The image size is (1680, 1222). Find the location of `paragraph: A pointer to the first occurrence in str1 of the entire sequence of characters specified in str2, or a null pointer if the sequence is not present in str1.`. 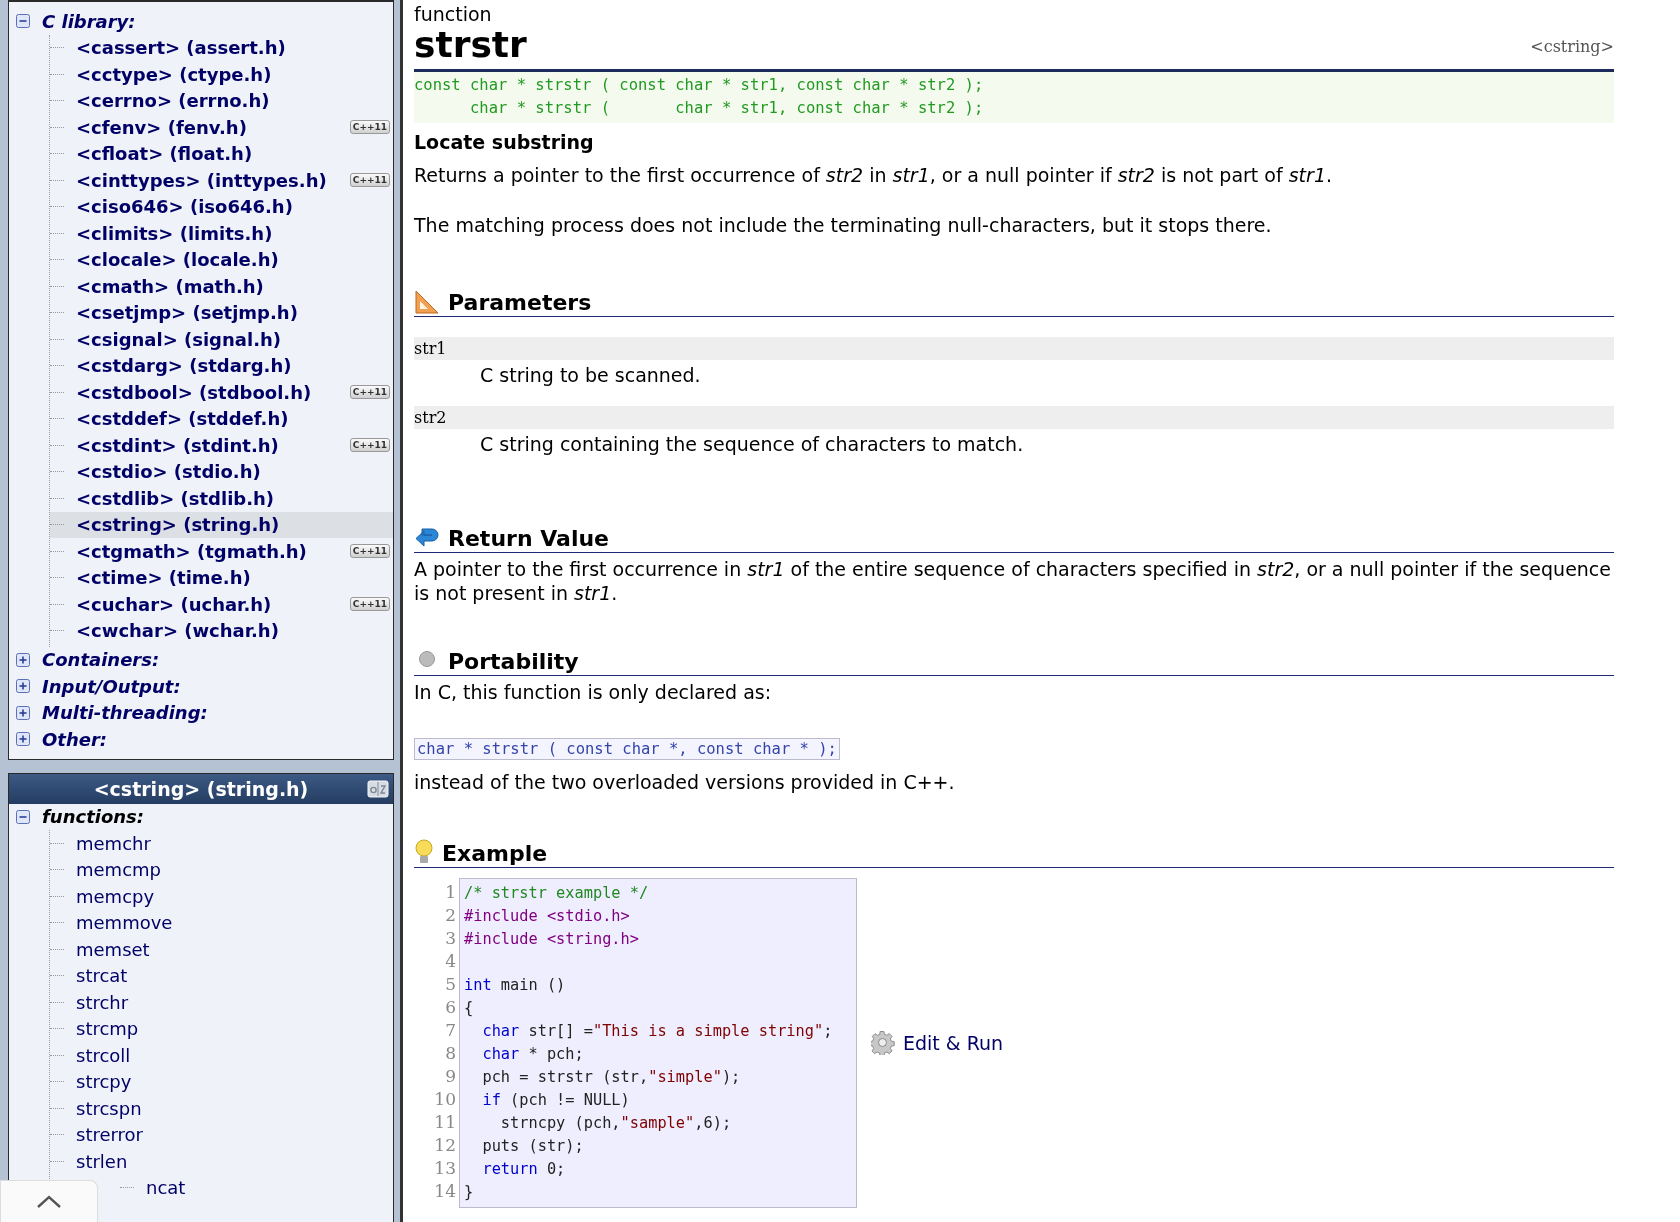

paragraph: A pointer to the first occurrence in str1 of the entire sequence of characters specified in str2, or a null pointer if the sequence is not present in str1. is located at coordinates (1013, 580).